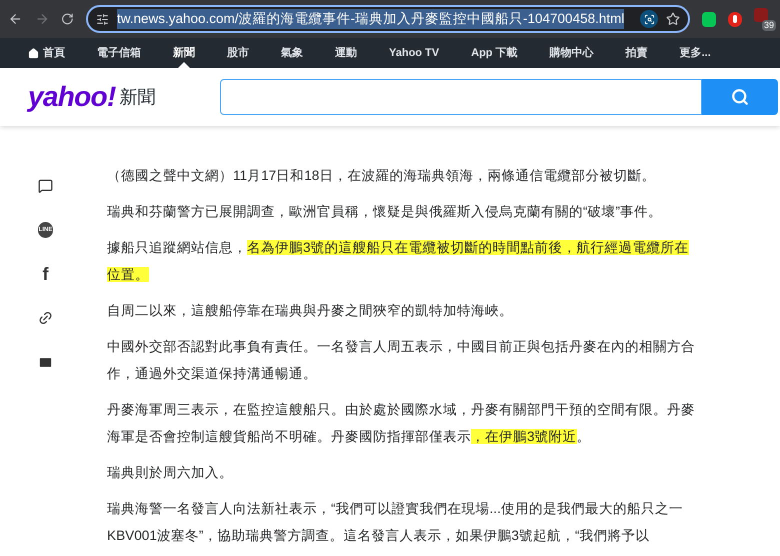  Describe the element at coordinates (401, 423) in the screenshot. I see `article-paragraph: 丹麥海軍周三表示，在監控這艘船只。由於處於國際水域，丹麥有關部門干預的空間有限。丹麥海軍是否會控制這艘貨船尚不明確。丹麥國防指揮部僅表示，在伊鵬3號附近。` at that location.